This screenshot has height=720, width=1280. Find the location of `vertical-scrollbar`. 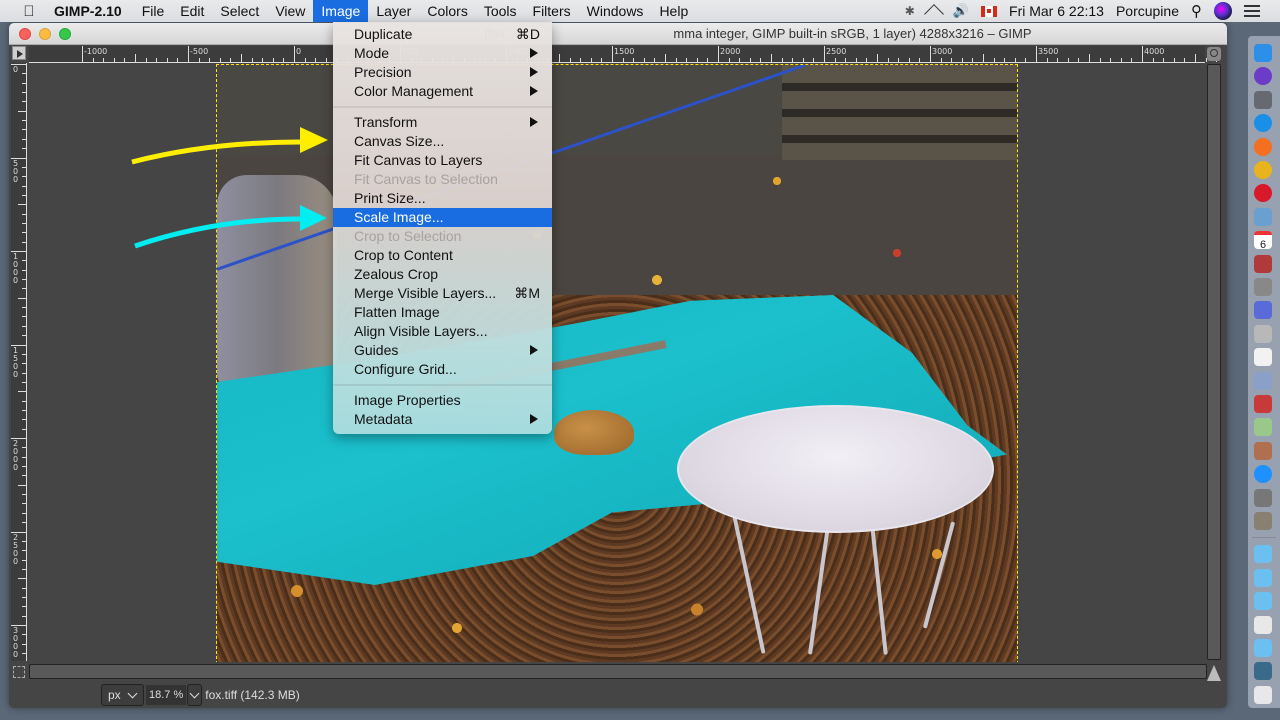

vertical-scrollbar is located at coordinates (1214, 363).